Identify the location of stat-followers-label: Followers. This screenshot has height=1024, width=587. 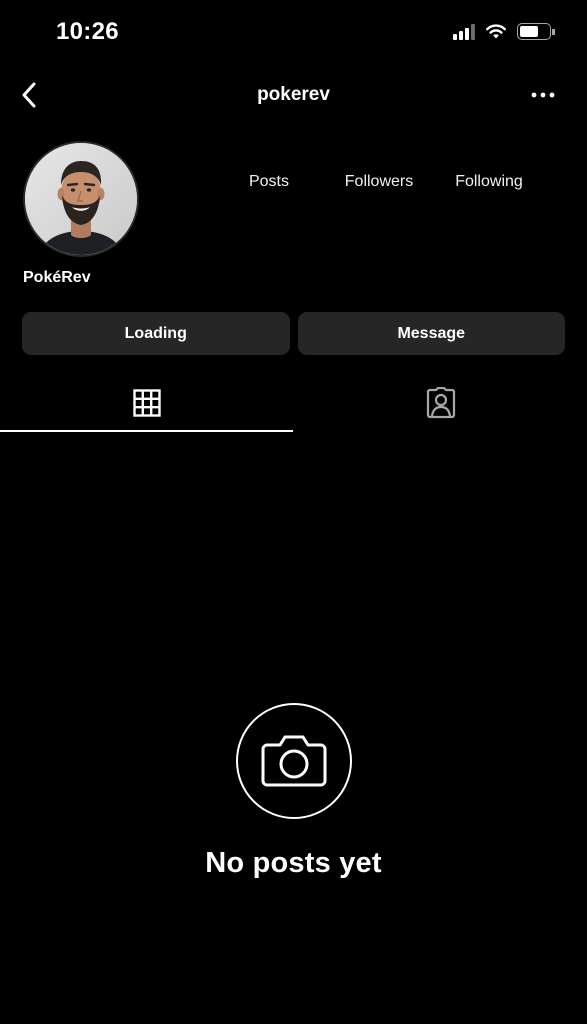
(379, 181).